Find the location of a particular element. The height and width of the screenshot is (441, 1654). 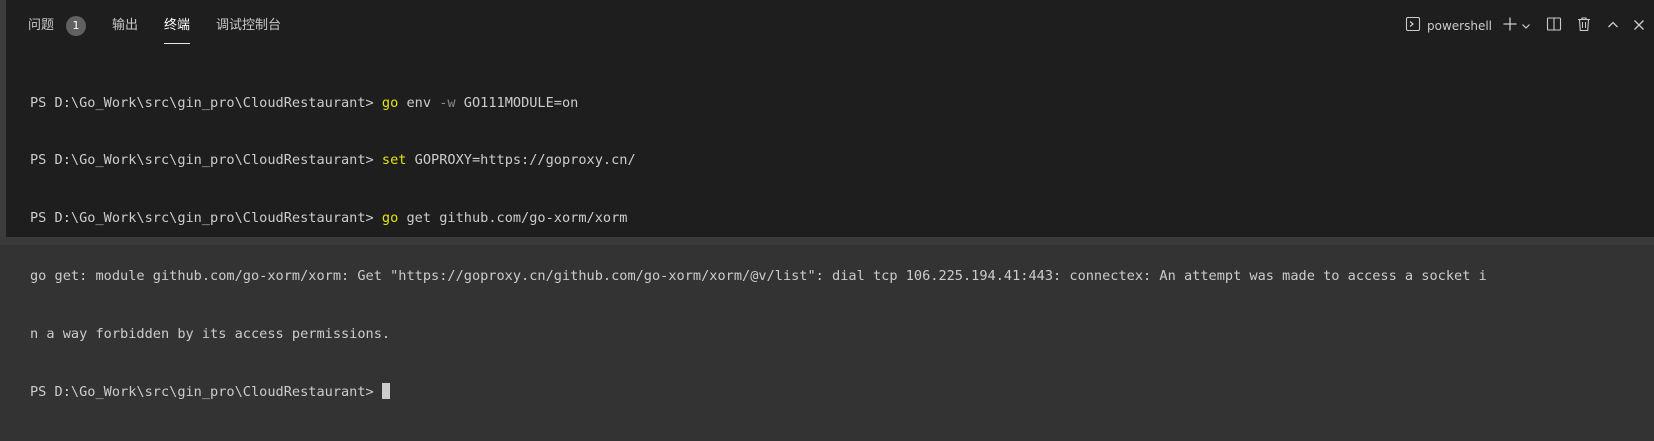

command-name: set is located at coordinates (394, 160).